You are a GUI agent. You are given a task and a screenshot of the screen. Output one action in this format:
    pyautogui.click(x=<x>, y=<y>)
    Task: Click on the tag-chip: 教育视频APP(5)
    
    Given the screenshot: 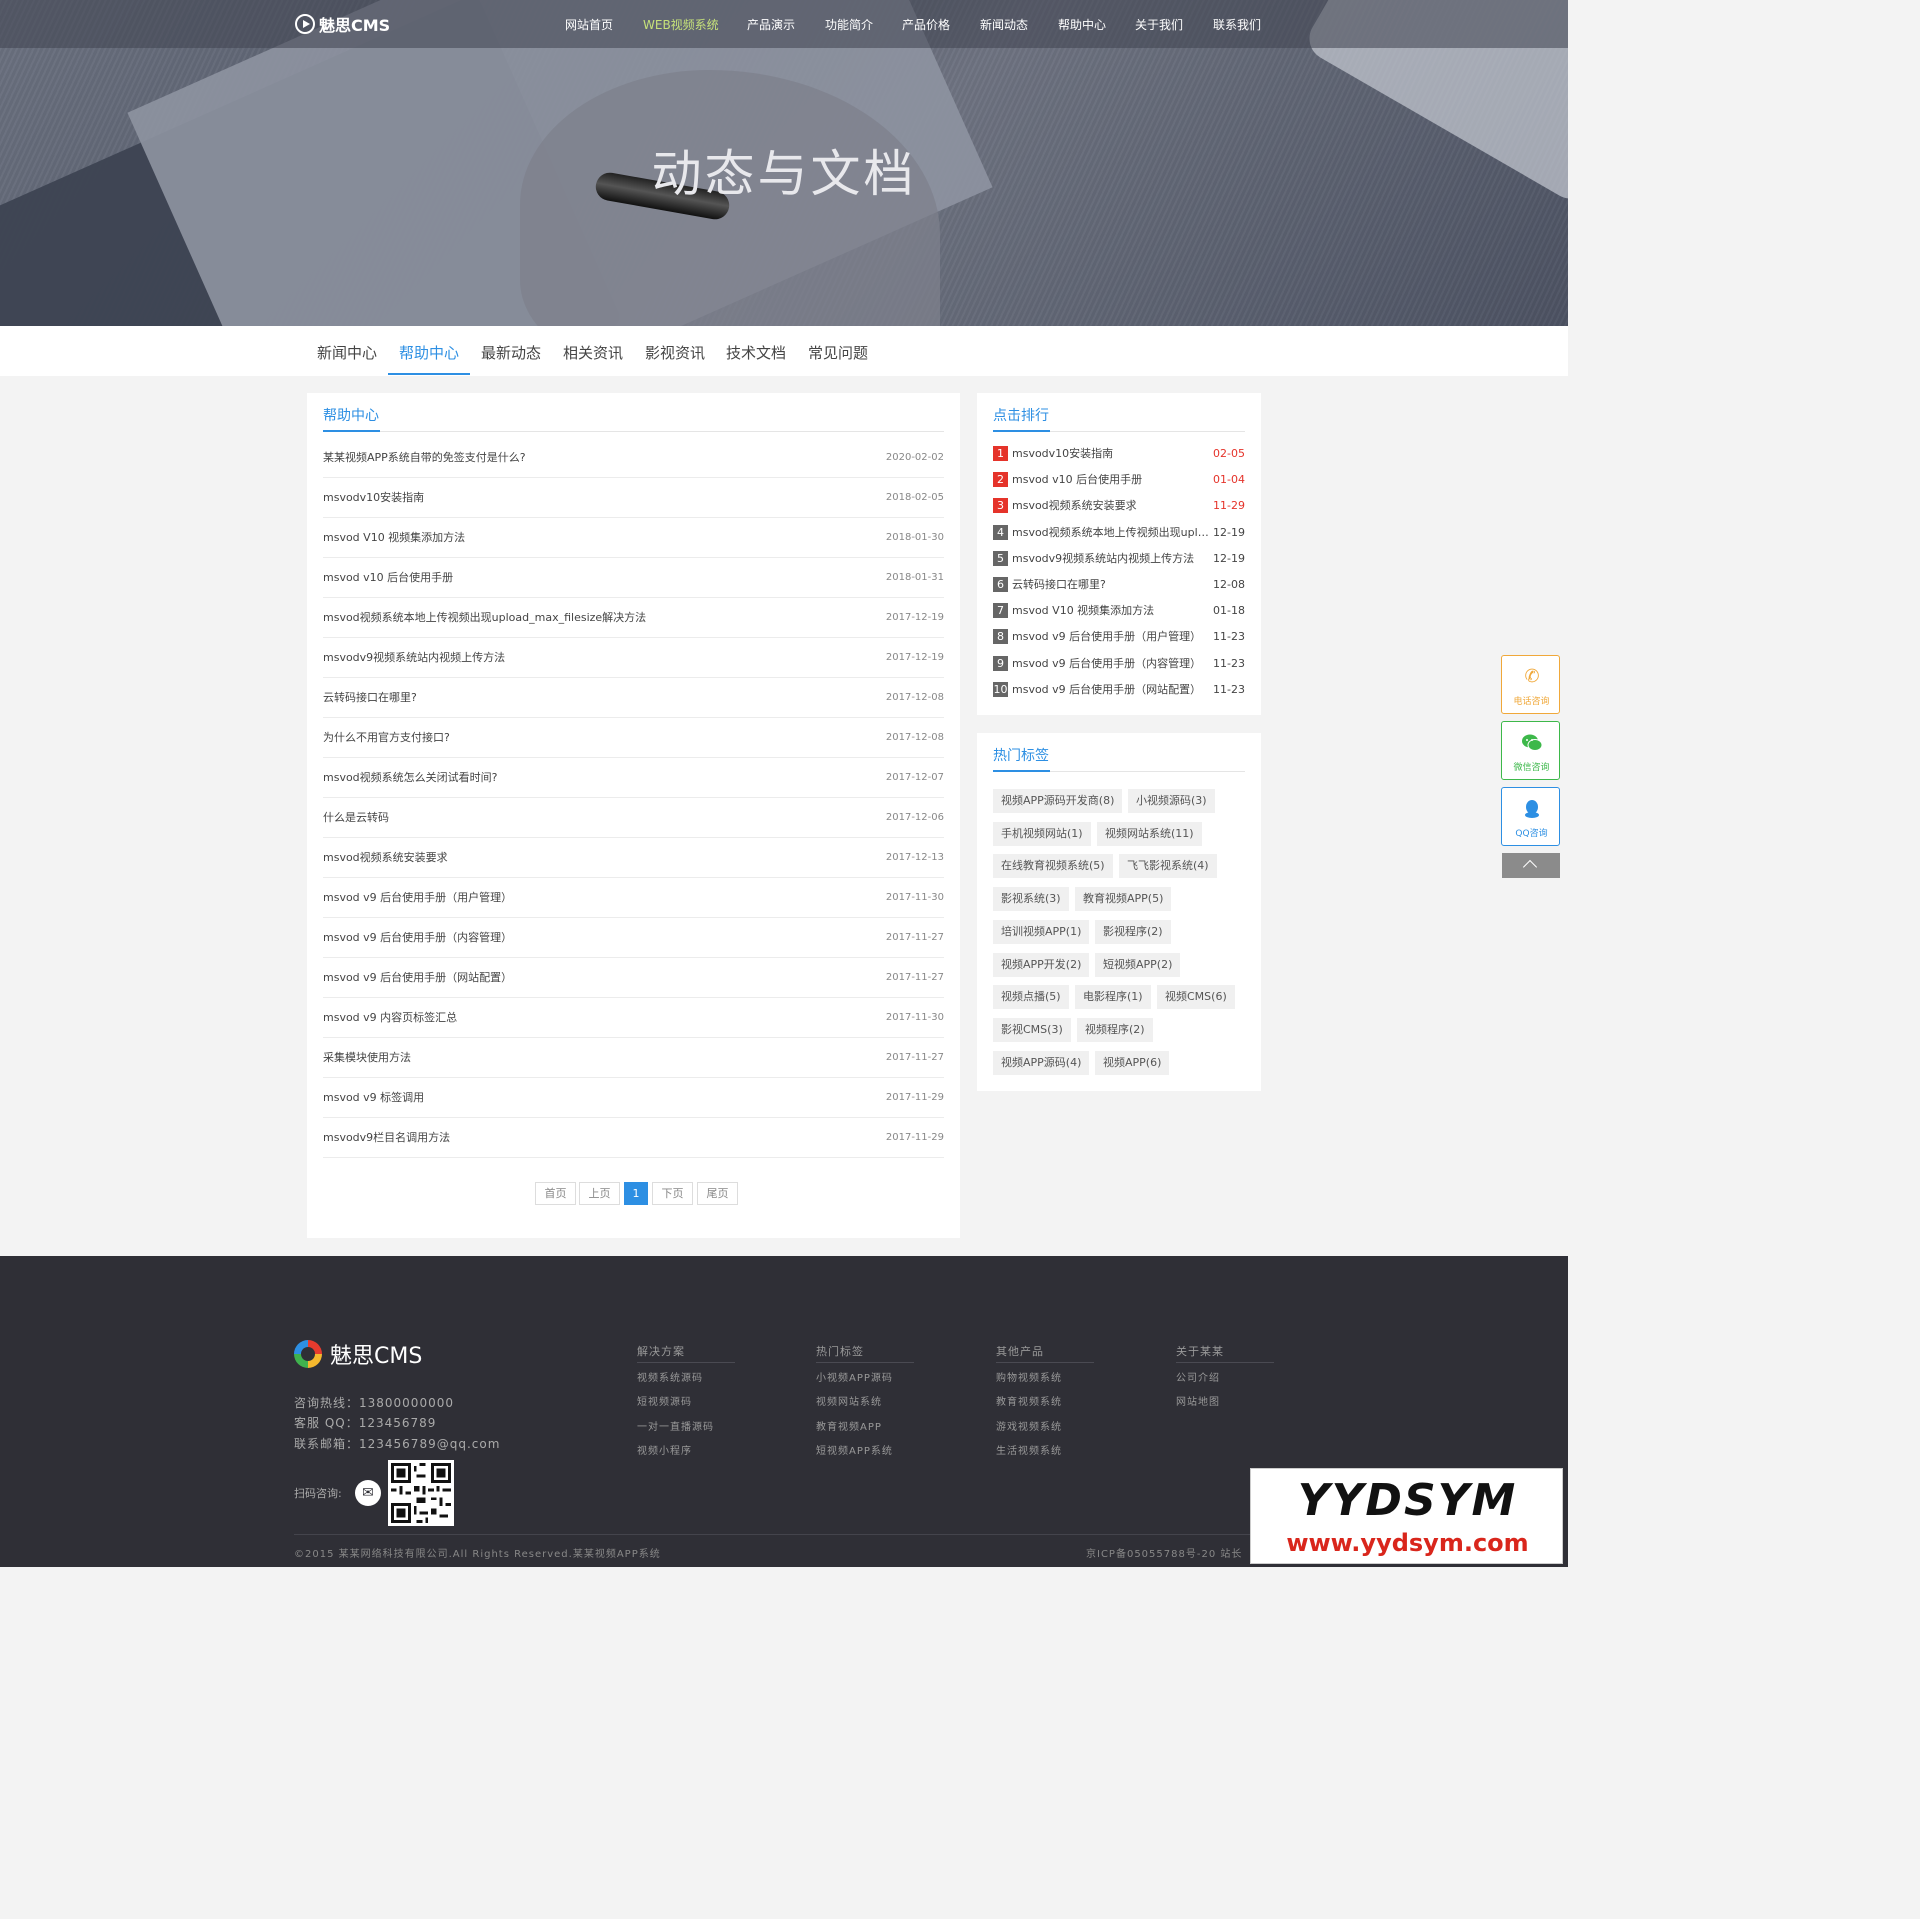 What is the action you would take?
    pyautogui.click(x=1123, y=899)
    